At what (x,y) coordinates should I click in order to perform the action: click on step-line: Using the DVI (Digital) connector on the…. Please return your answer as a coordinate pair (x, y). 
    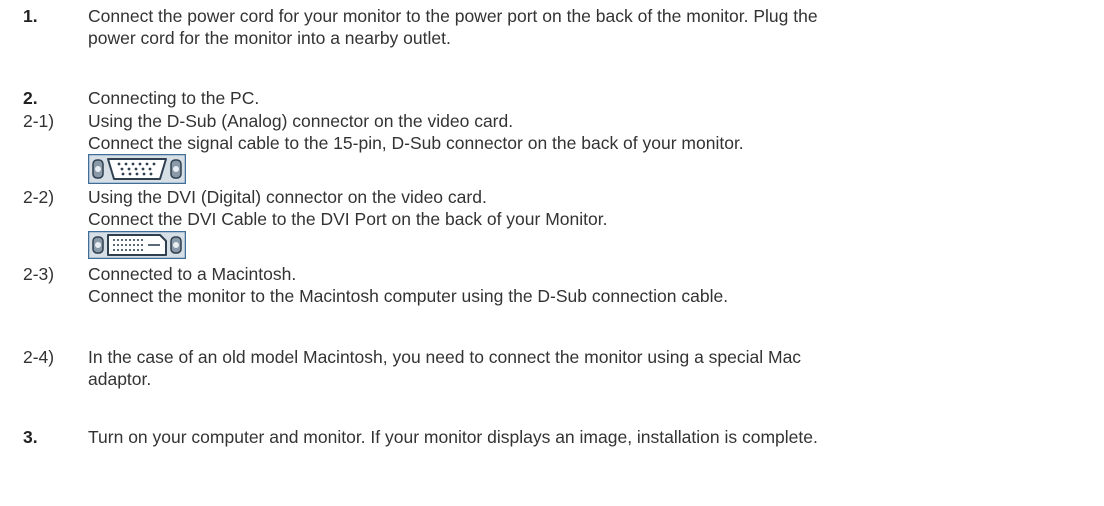
    Looking at the image, I should click on (287, 197).